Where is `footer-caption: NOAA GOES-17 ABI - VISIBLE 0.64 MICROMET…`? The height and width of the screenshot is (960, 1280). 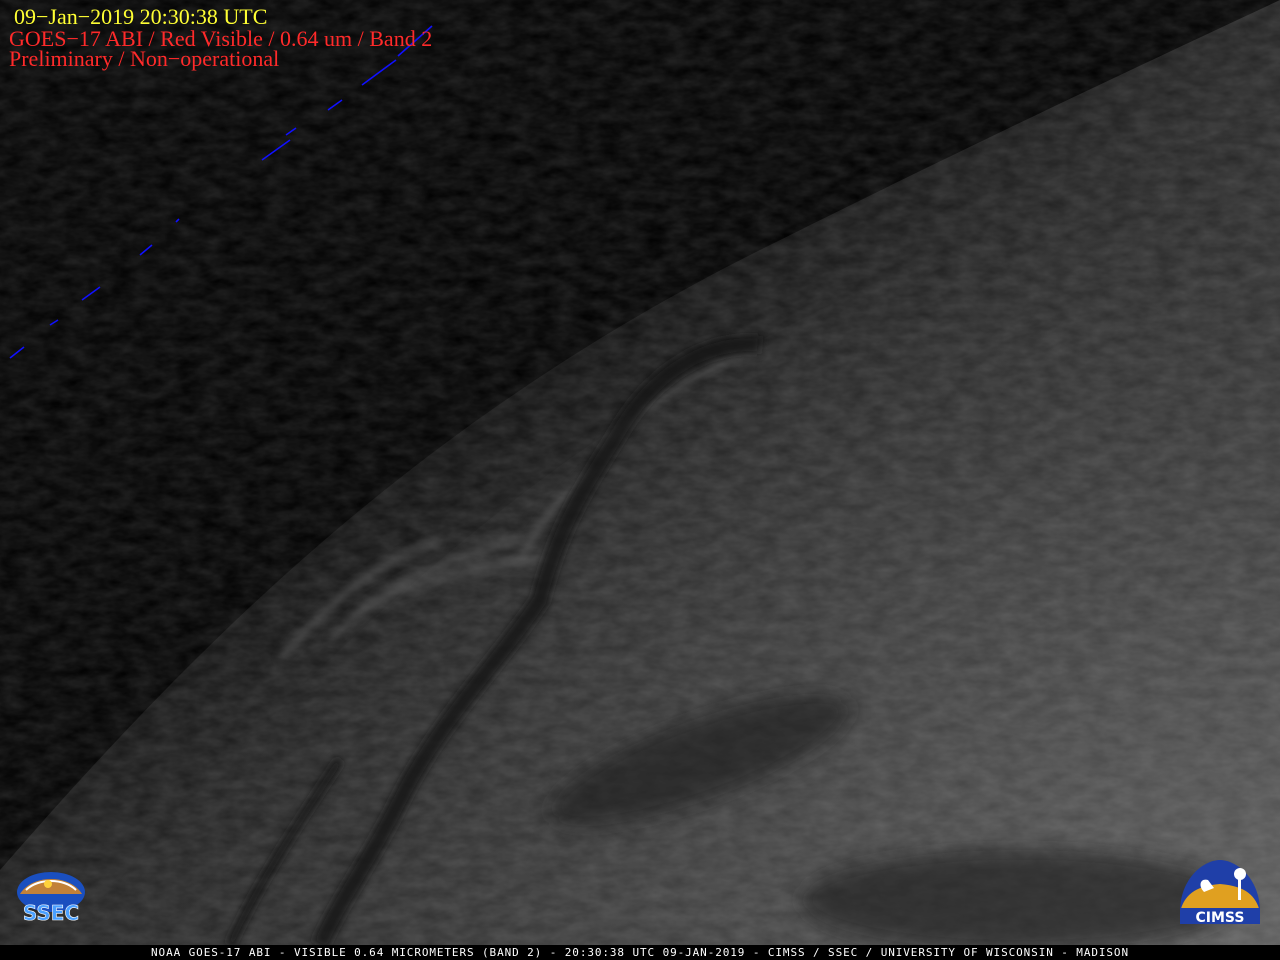 footer-caption: NOAA GOES-17 ABI - VISIBLE 0.64 MICROMET… is located at coordinates (640, 952).